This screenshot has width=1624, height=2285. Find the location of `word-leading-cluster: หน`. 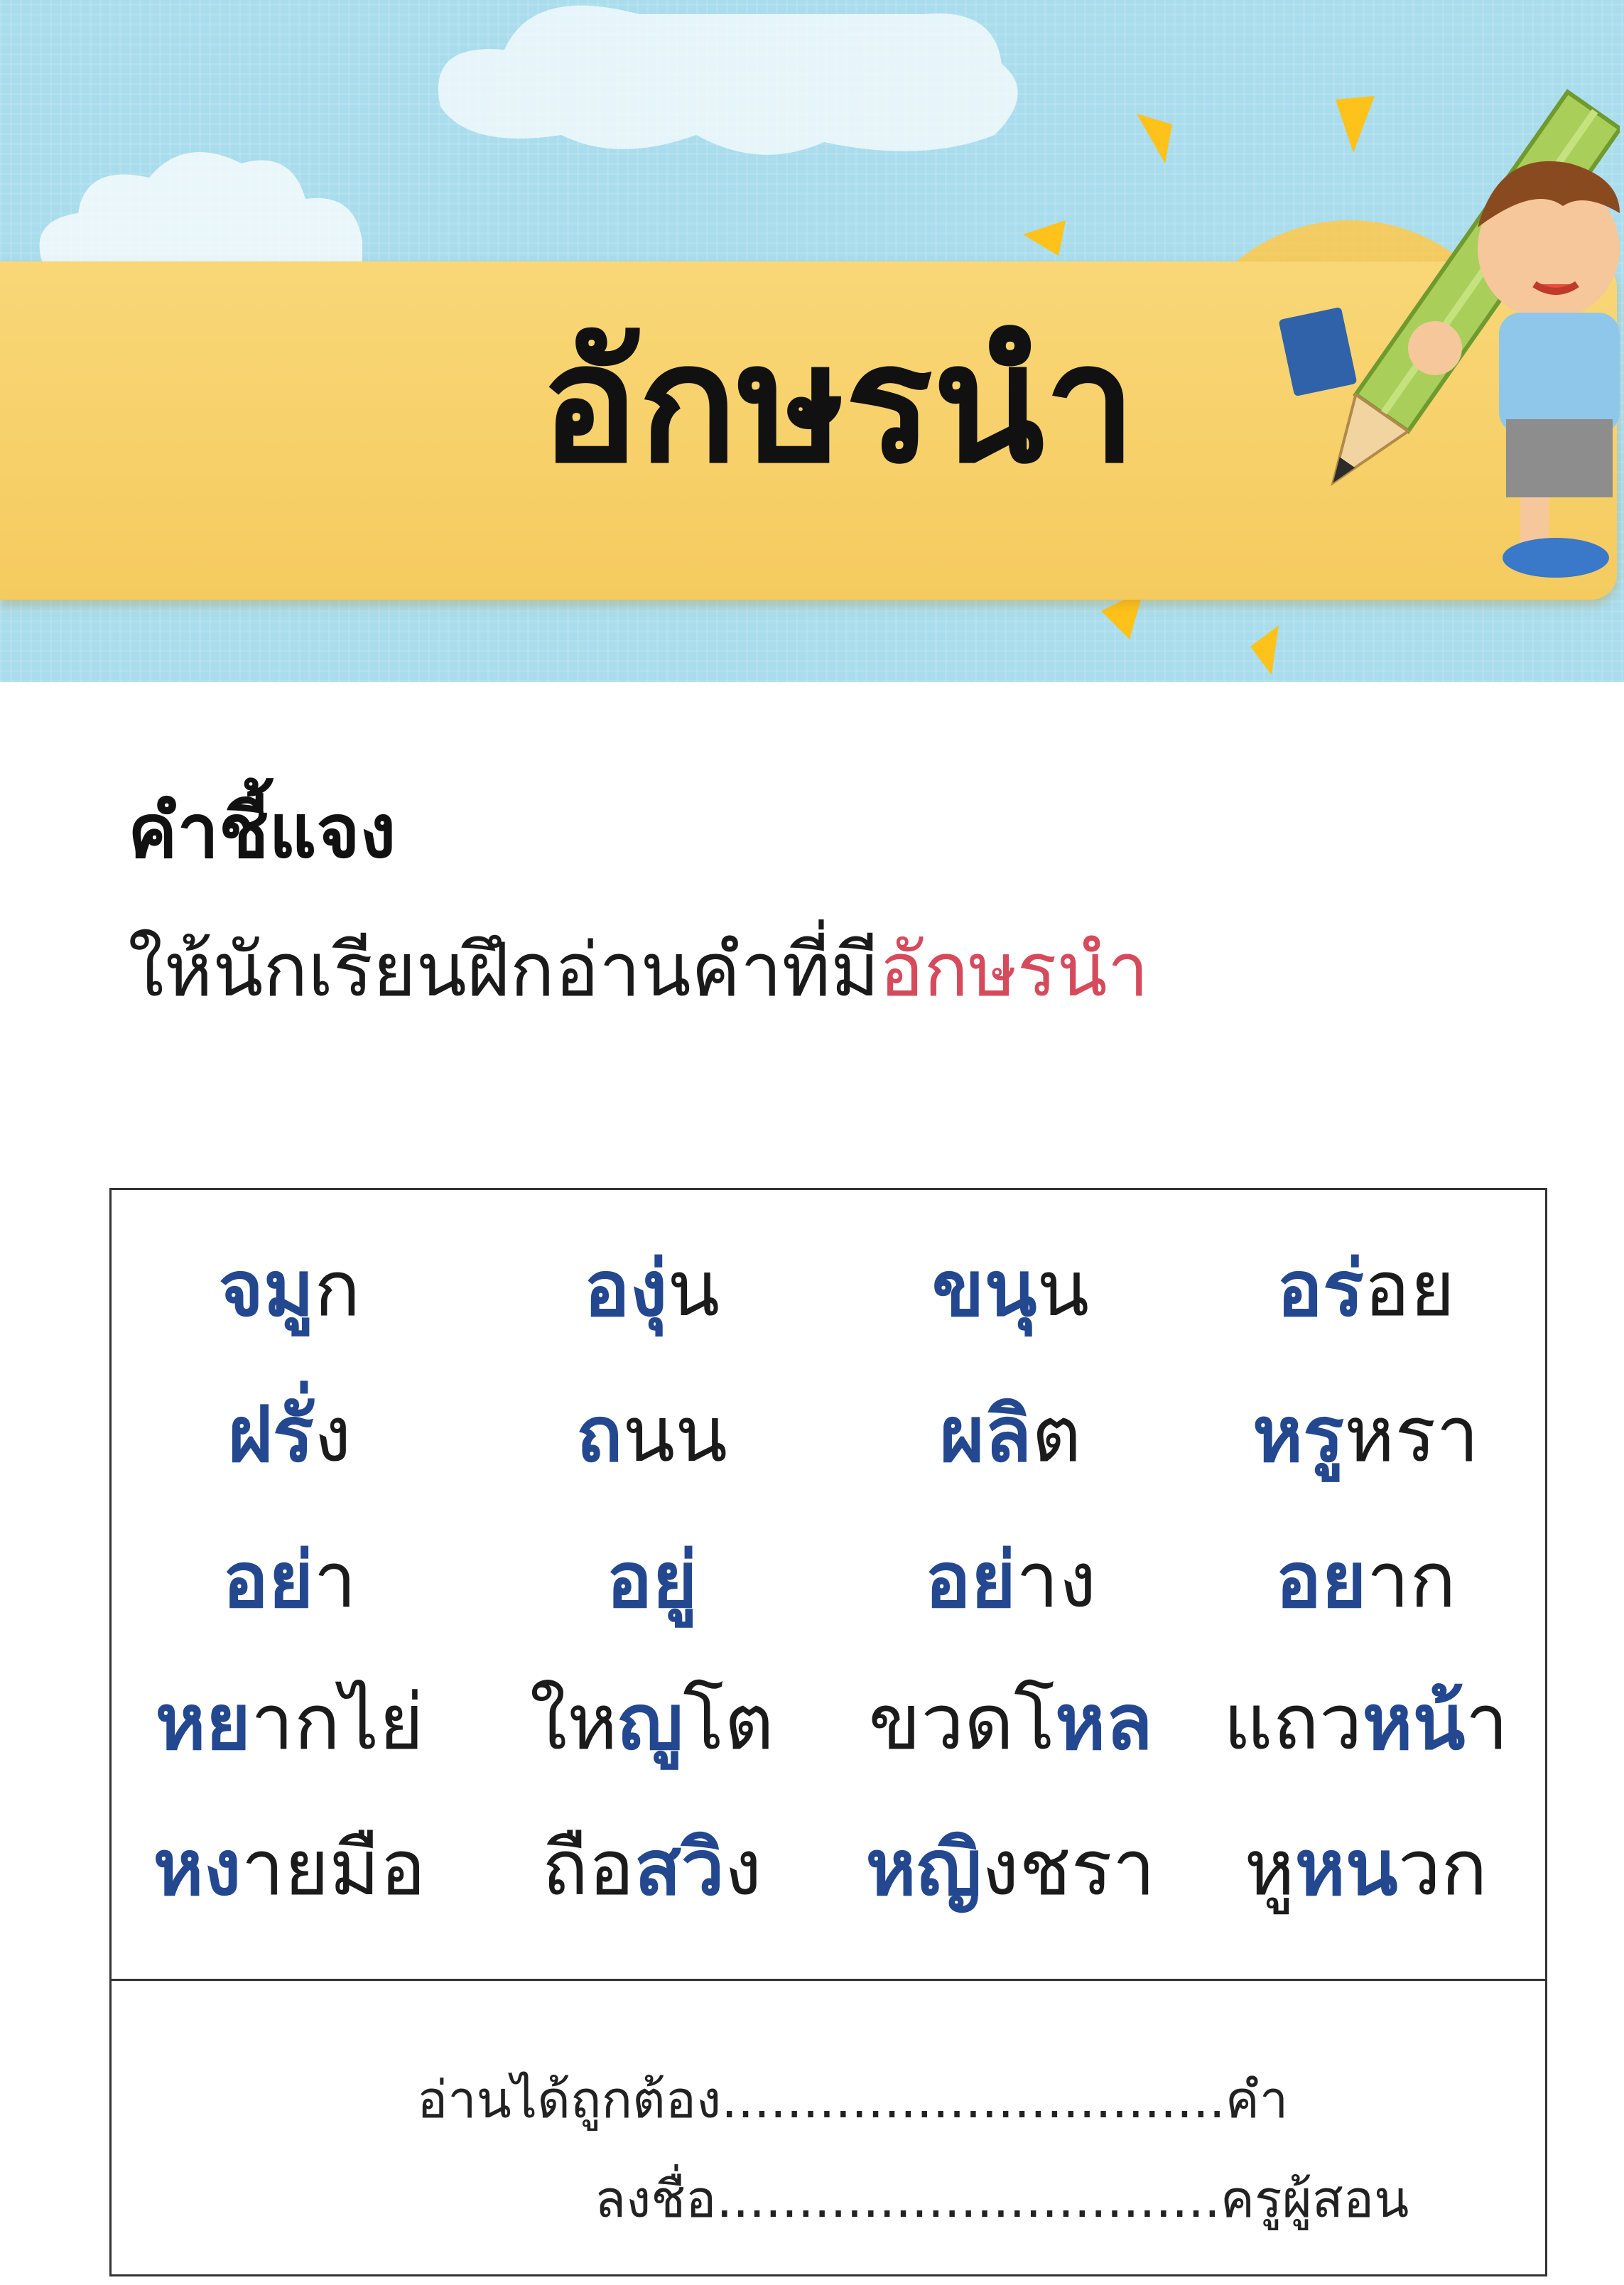

word-leading-cluster: หน is located at coordinates (1346, 1868).